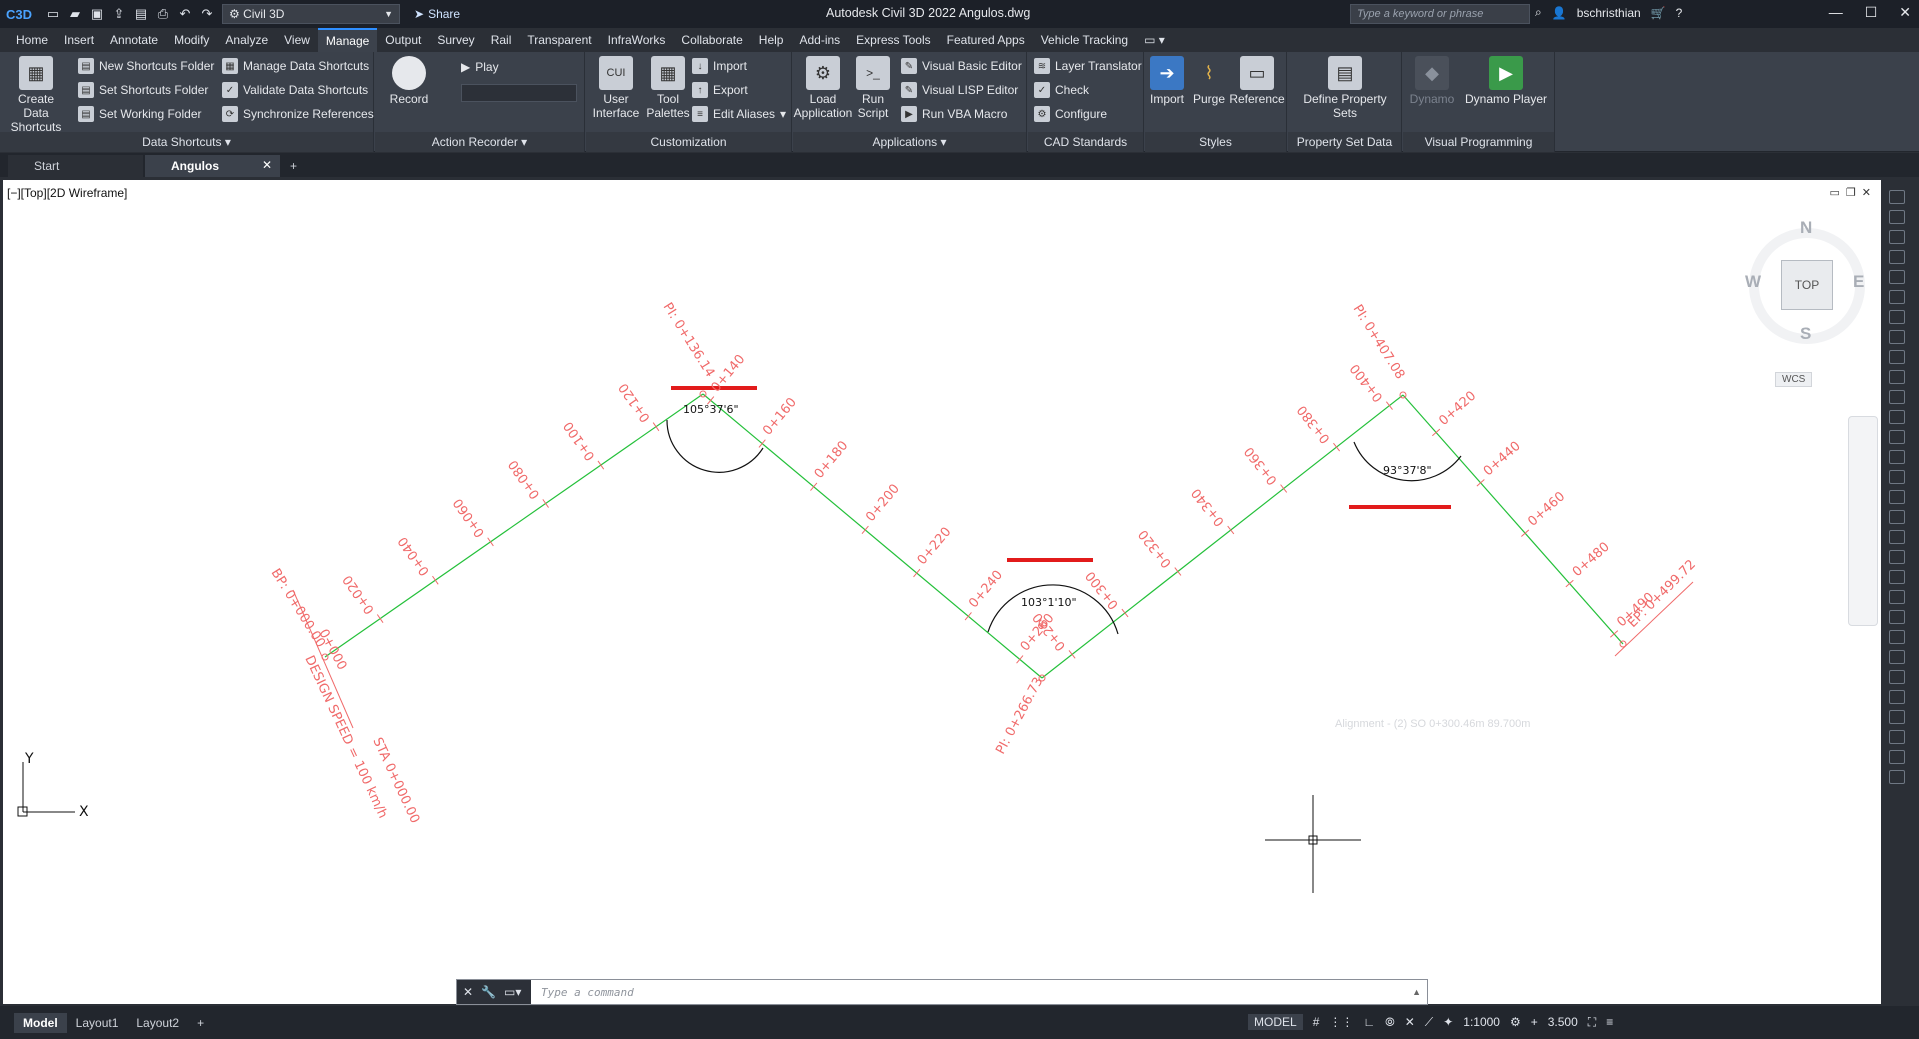  What do you see at coordinates (1429, 1022) in the screenshot?
I see `isodraft-icon: ⟋` at bounding box center [1429, 1022].